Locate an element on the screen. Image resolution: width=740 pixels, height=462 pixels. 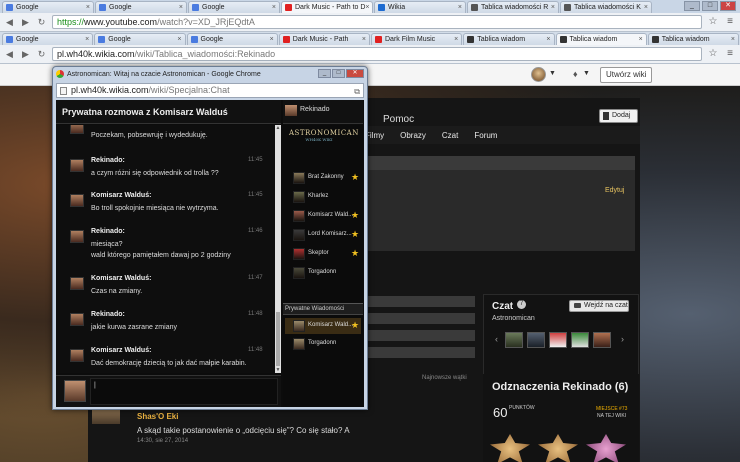
carousel-prev-icon: ‹ is located at coordinates (496, 339).